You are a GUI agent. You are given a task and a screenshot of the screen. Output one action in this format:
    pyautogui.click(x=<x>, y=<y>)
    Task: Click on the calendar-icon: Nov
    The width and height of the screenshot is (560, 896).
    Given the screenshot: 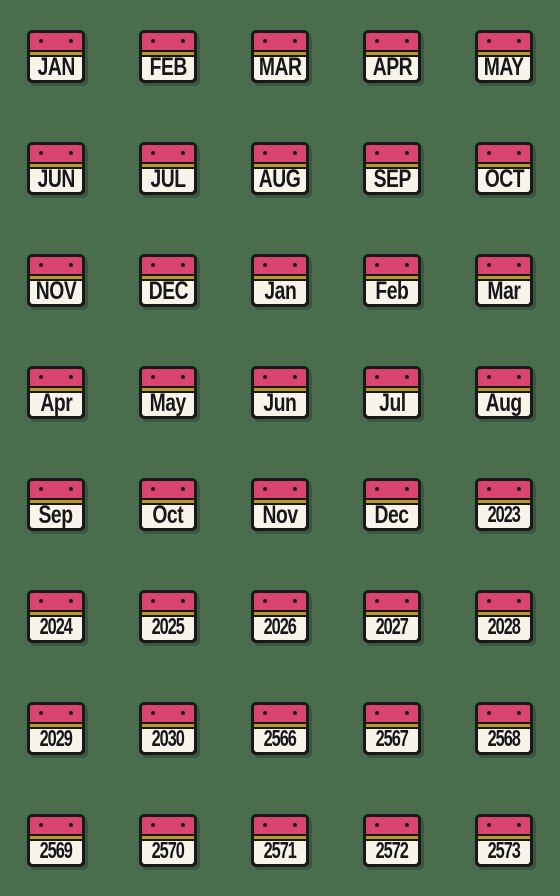 What is the action you would take?
    pyautogui.click(x=281, y=505)
    